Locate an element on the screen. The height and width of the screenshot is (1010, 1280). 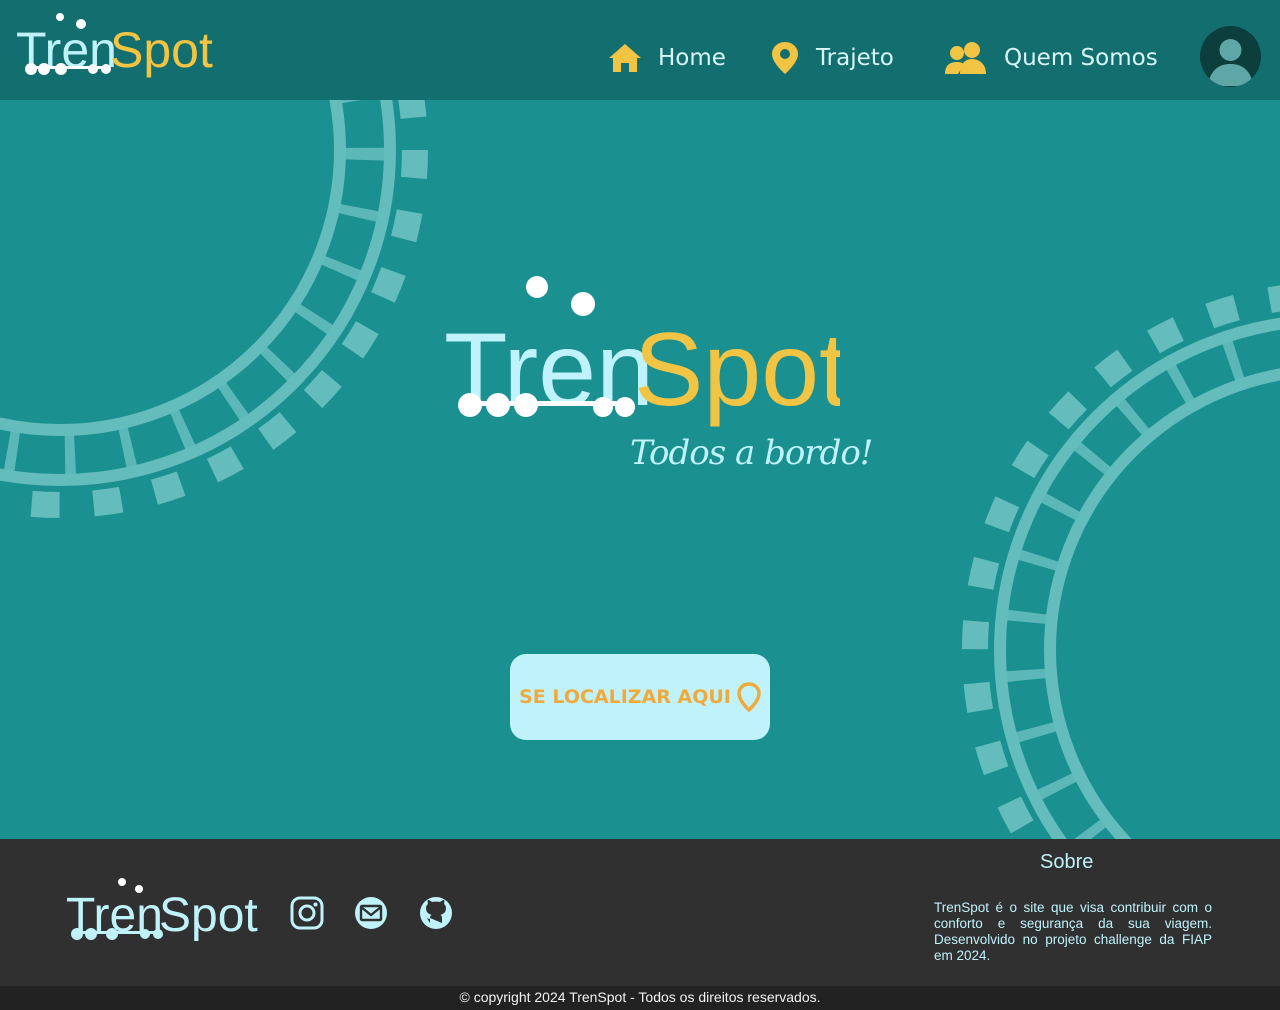
footer-trenspot-logo: Tren Spot is located at coordinates (162, 910).